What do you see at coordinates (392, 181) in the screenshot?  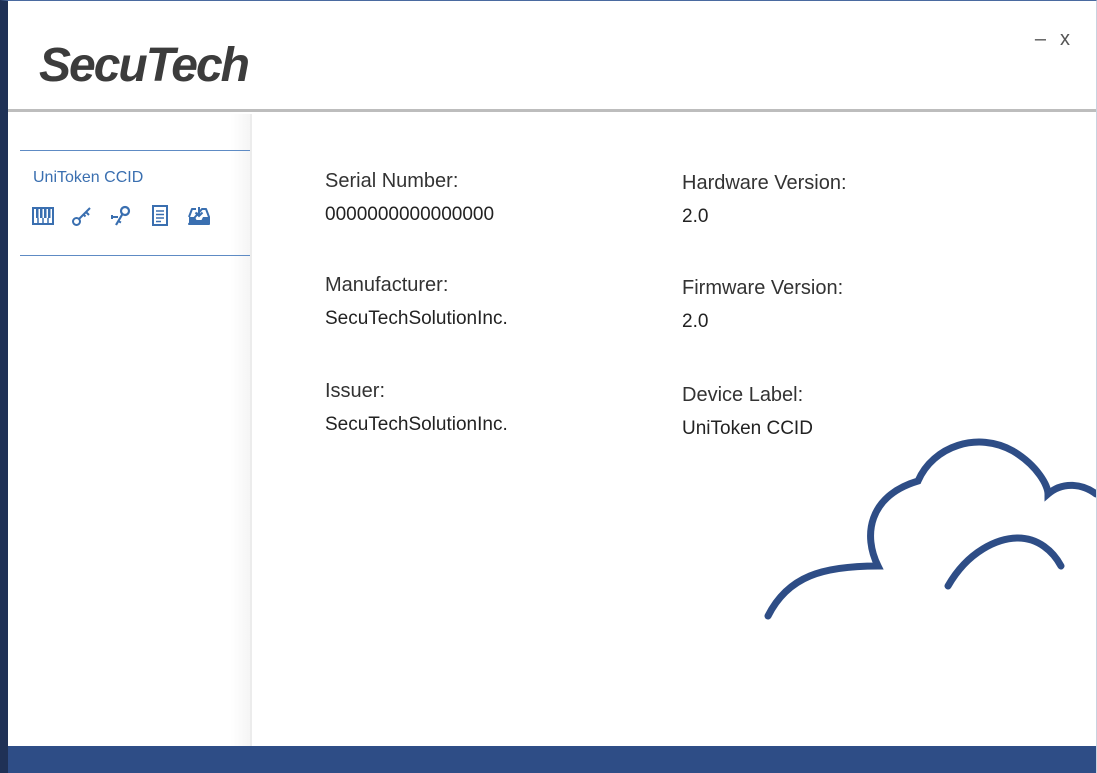 I see `serial-number-label: Serial Number:` at bounding box center [392, 181].